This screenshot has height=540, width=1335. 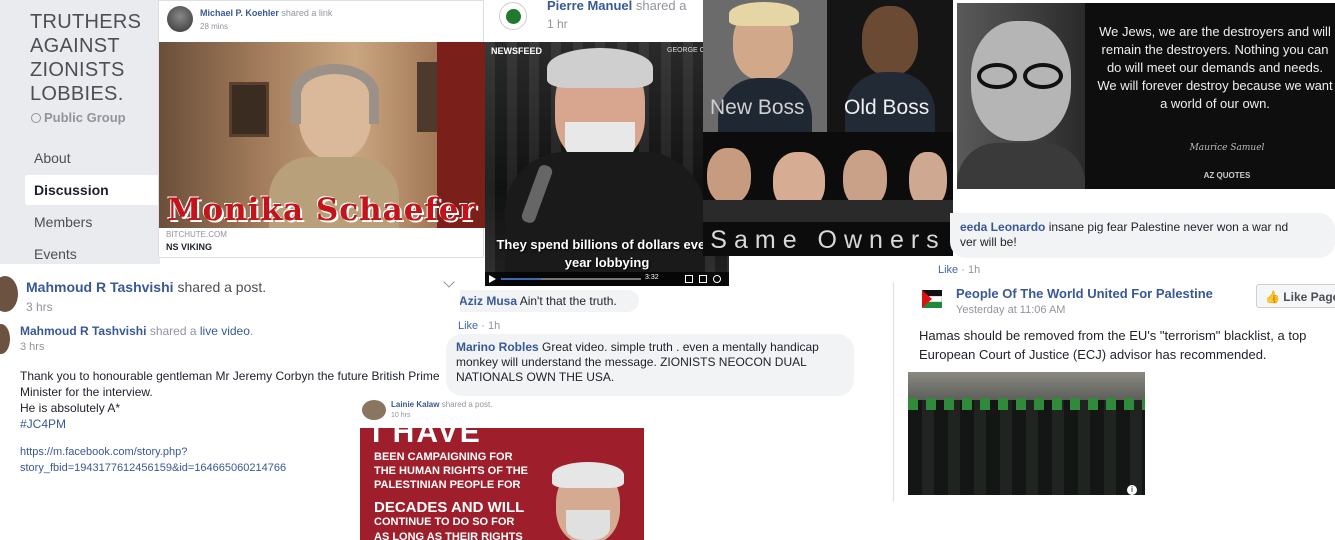 What do you see at coordinates (1002, 227) in the screenshot?
I see `comment-author: eeda Leonardo` at bounding box center [1002, 227].